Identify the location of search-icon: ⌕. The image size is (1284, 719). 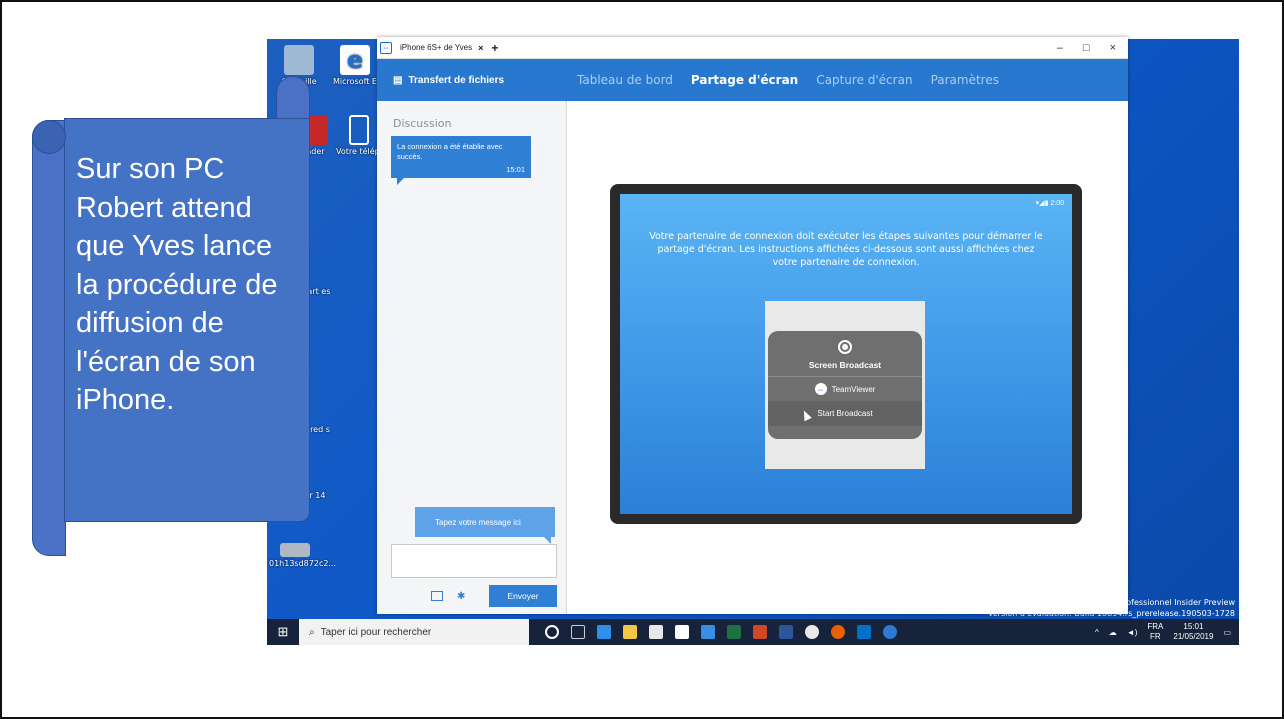
(312, 632).